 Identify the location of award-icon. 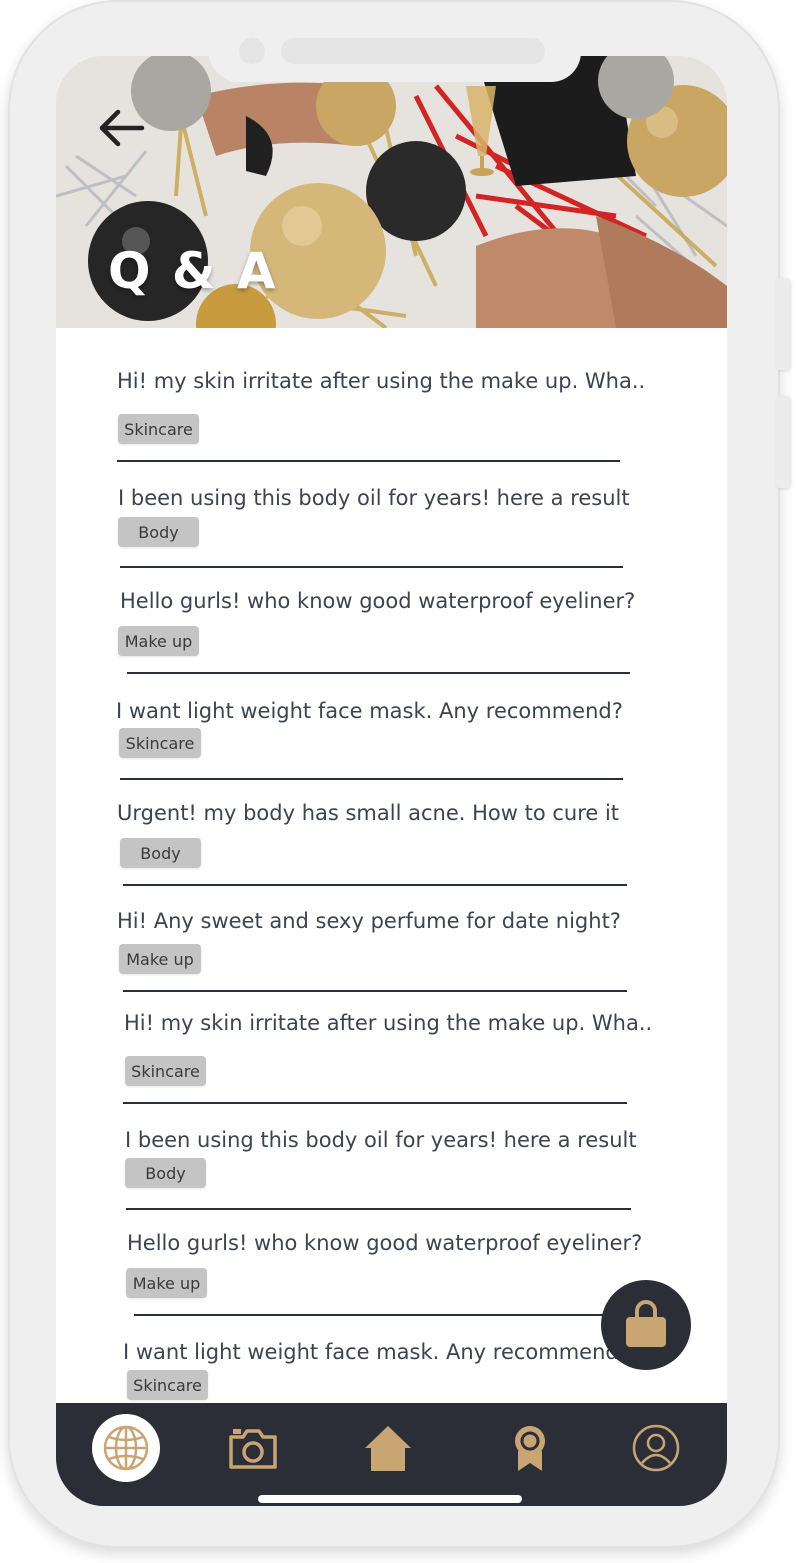
(530, 1448).